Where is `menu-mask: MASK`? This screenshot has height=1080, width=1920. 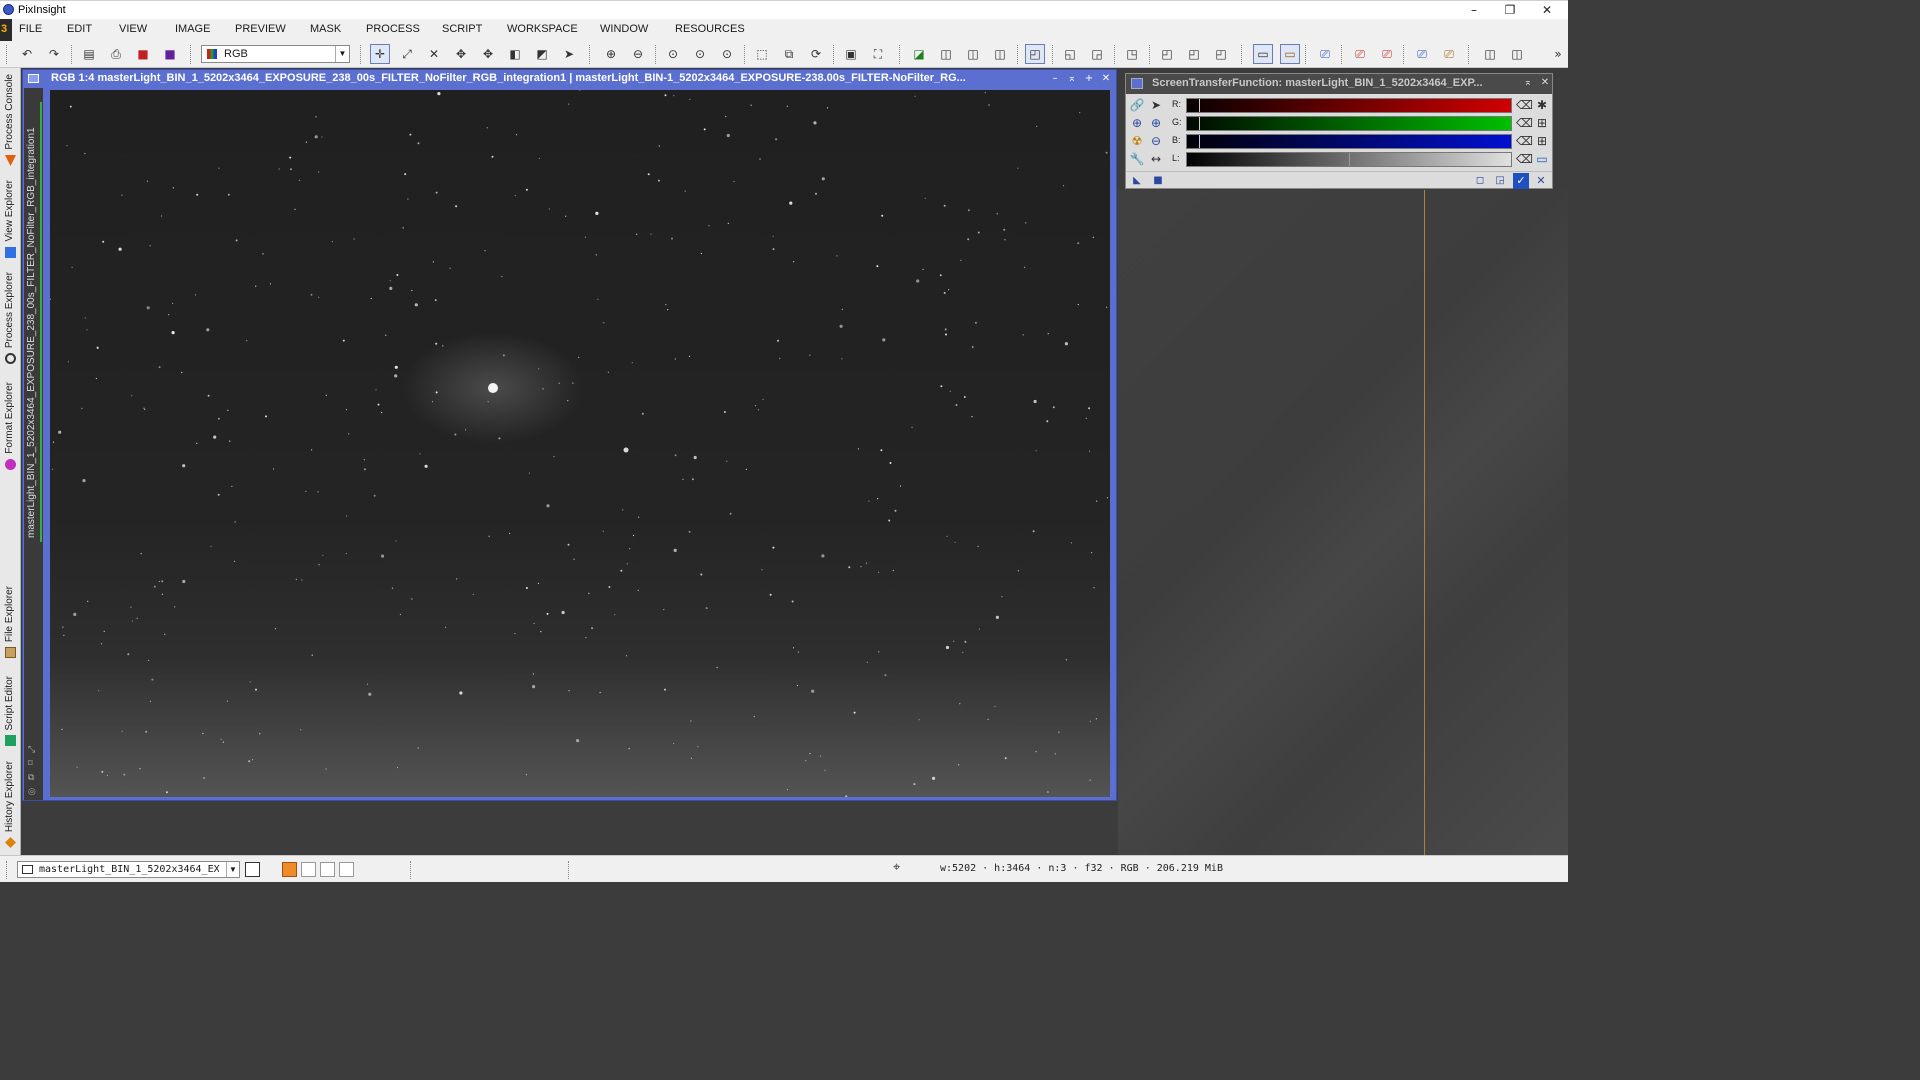
menu-mask: MASK is located at coordinates (325, 29).